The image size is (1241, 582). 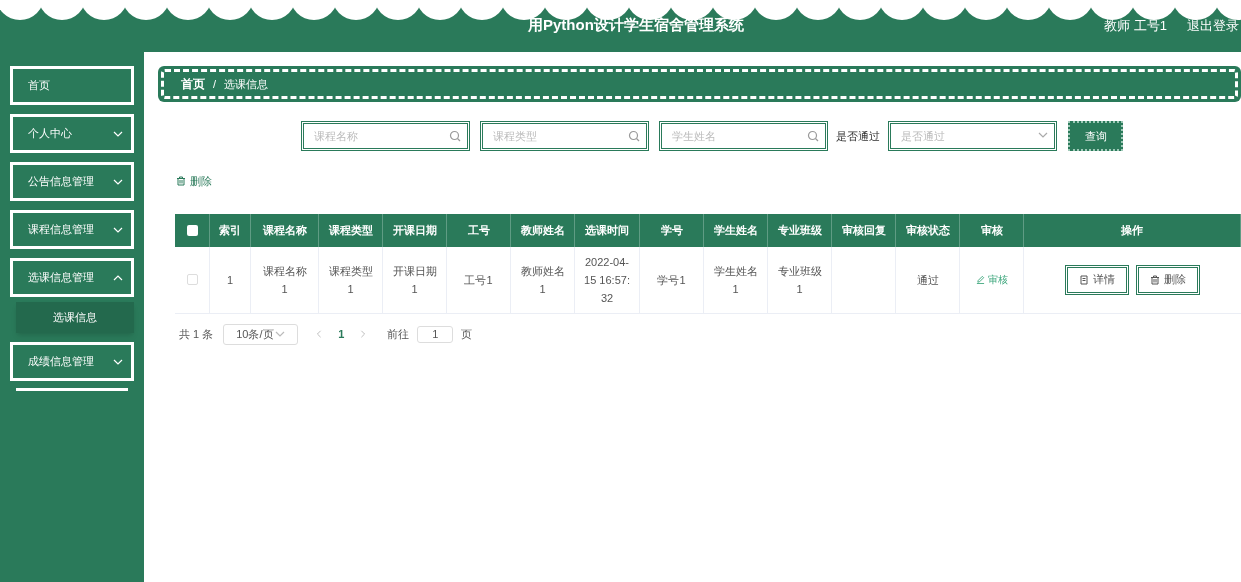 What do you see at coordinates (671, 280) in the screenshot?
I see `table-cell-text: 学号1` at bounding box center [671, 280].